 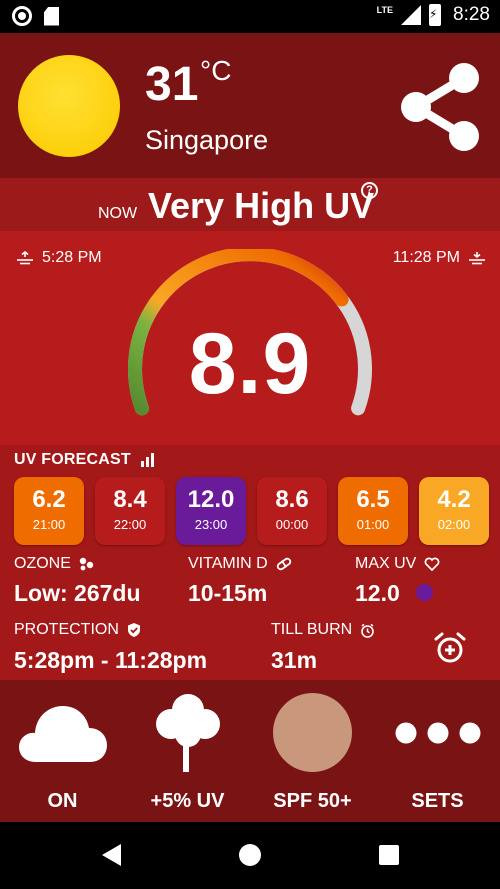 I want to click on cloud-toggle-button: ON, so click(x=62, y=751).